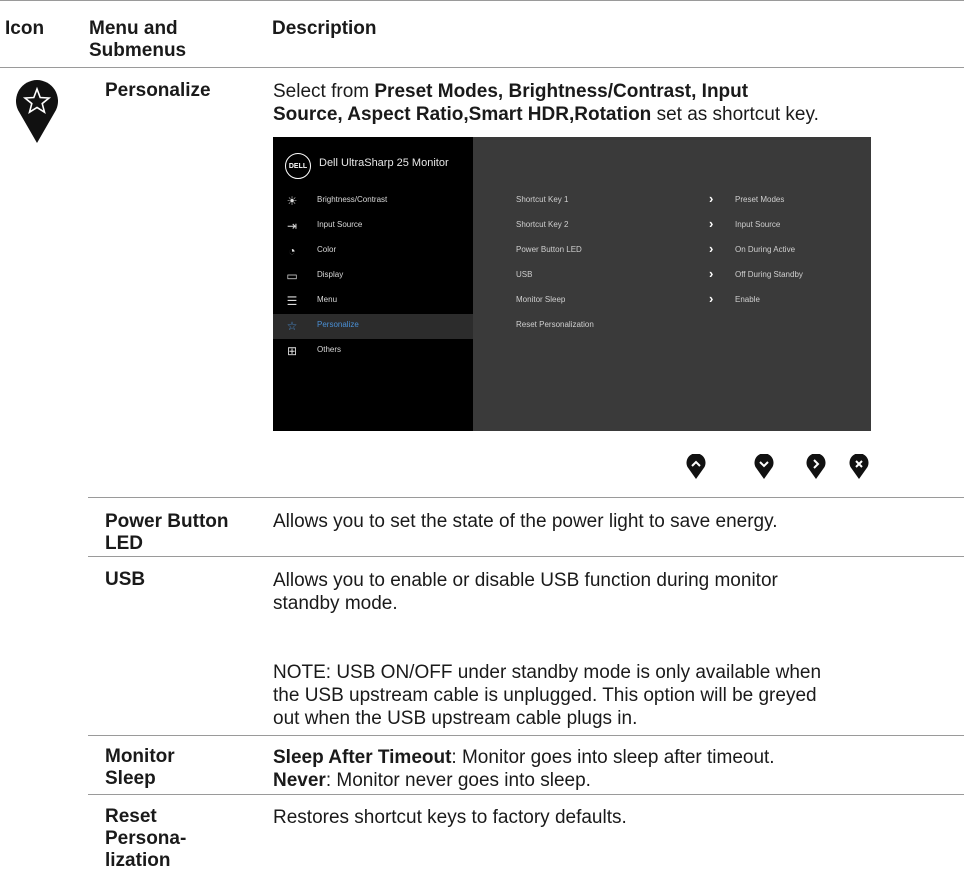 The height and width of the screenshot is (892, 964). I want to click on menu-icon: ☰, so click(292, 301).